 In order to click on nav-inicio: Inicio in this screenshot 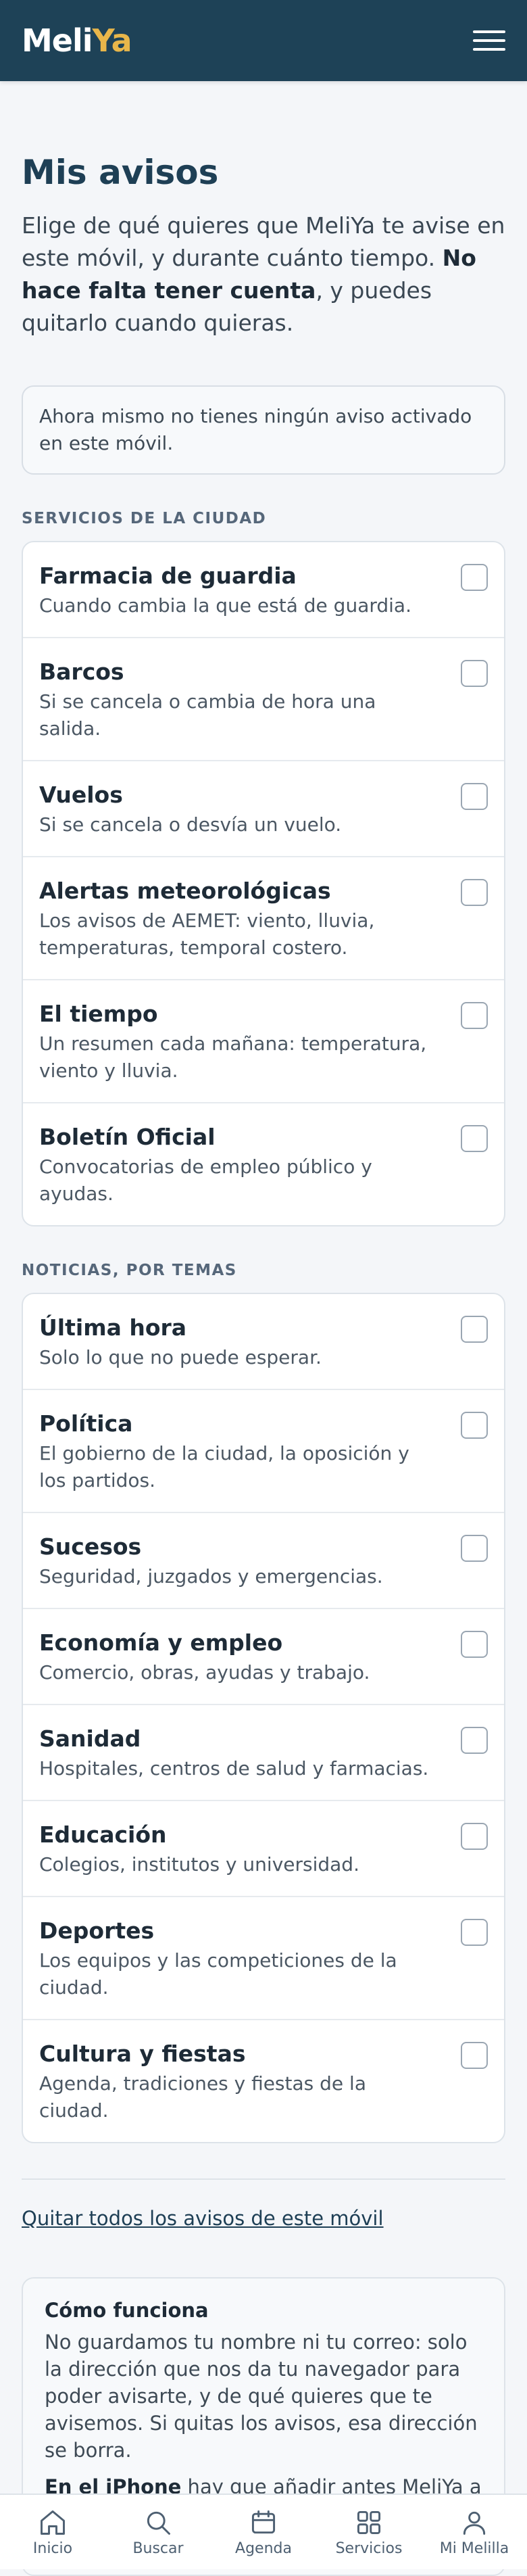, I will do `click(52, 2532)`.